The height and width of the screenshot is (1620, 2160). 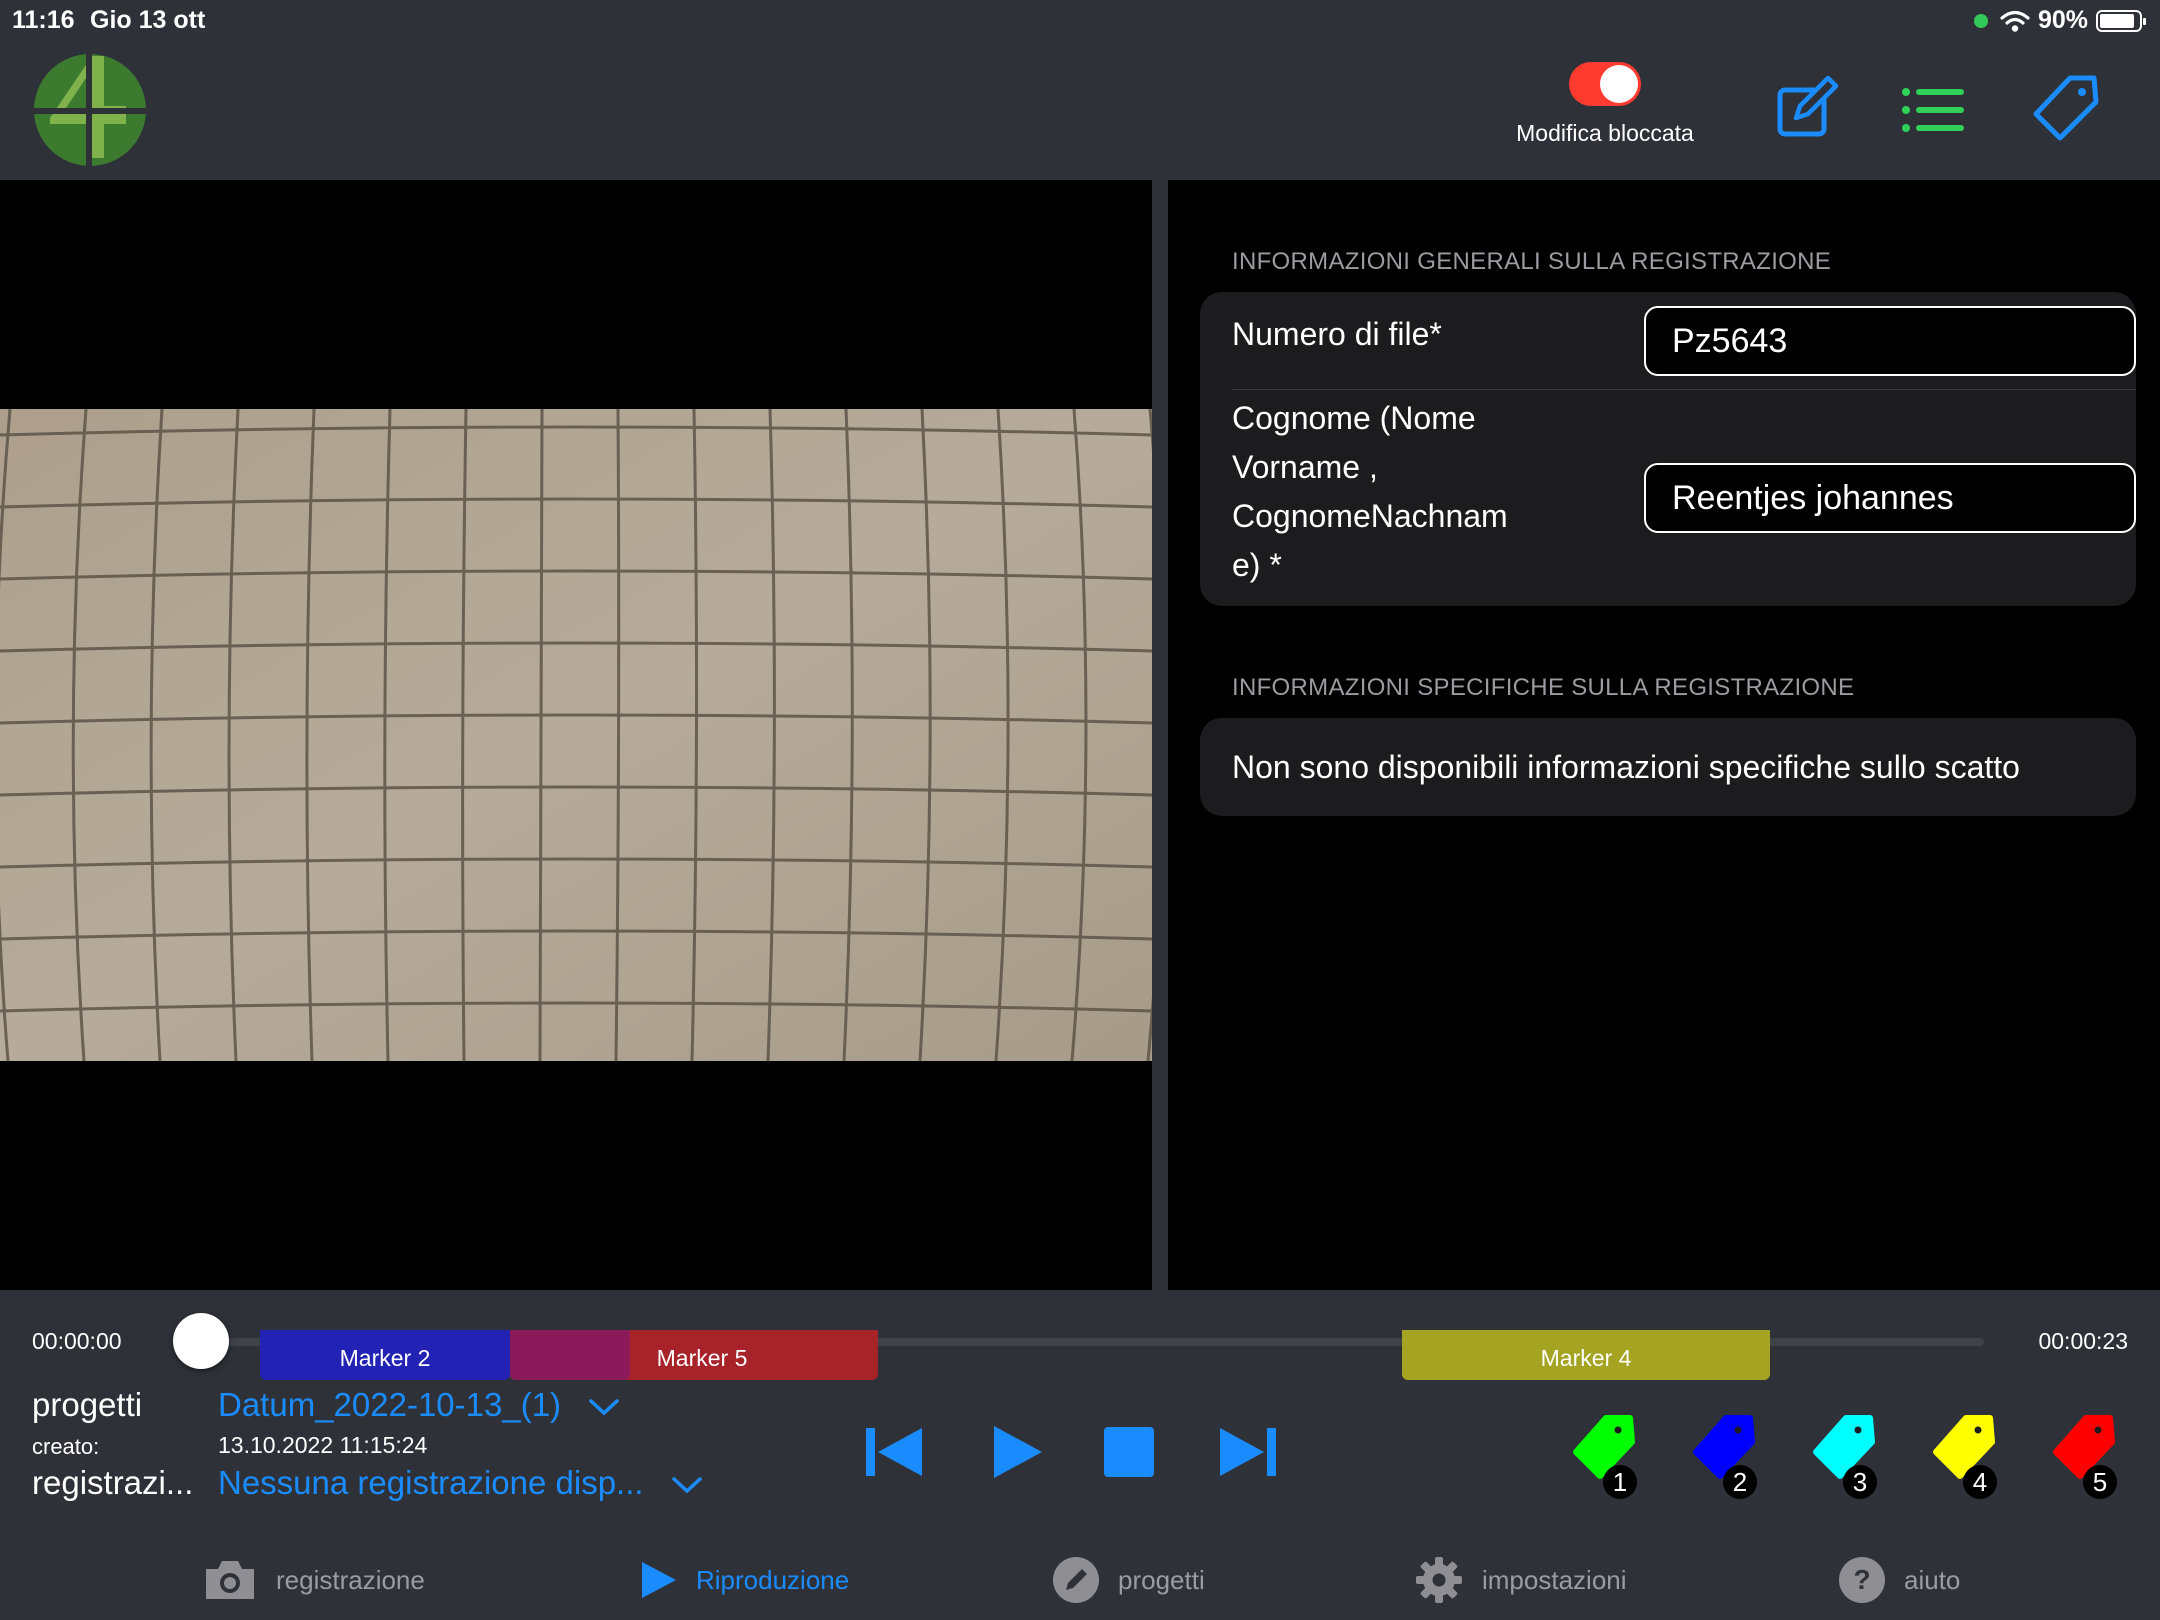 I want to click on marker-tag-number: 2, so click(x=1740, y=1482).